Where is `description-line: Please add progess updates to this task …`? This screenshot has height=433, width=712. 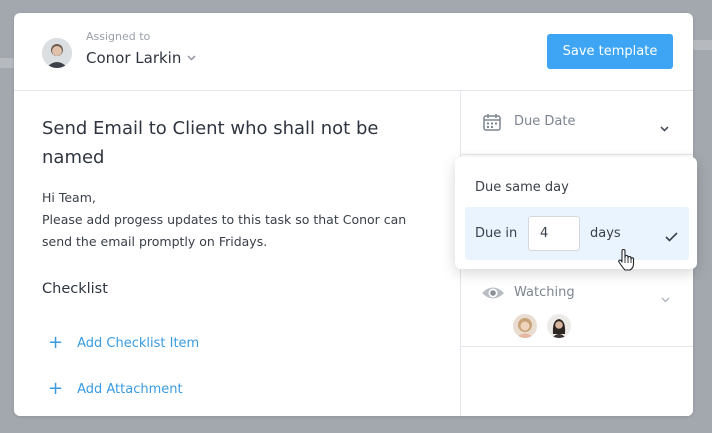 description-line: Please add progess updates to this task … is located at coordinates (224, 219).